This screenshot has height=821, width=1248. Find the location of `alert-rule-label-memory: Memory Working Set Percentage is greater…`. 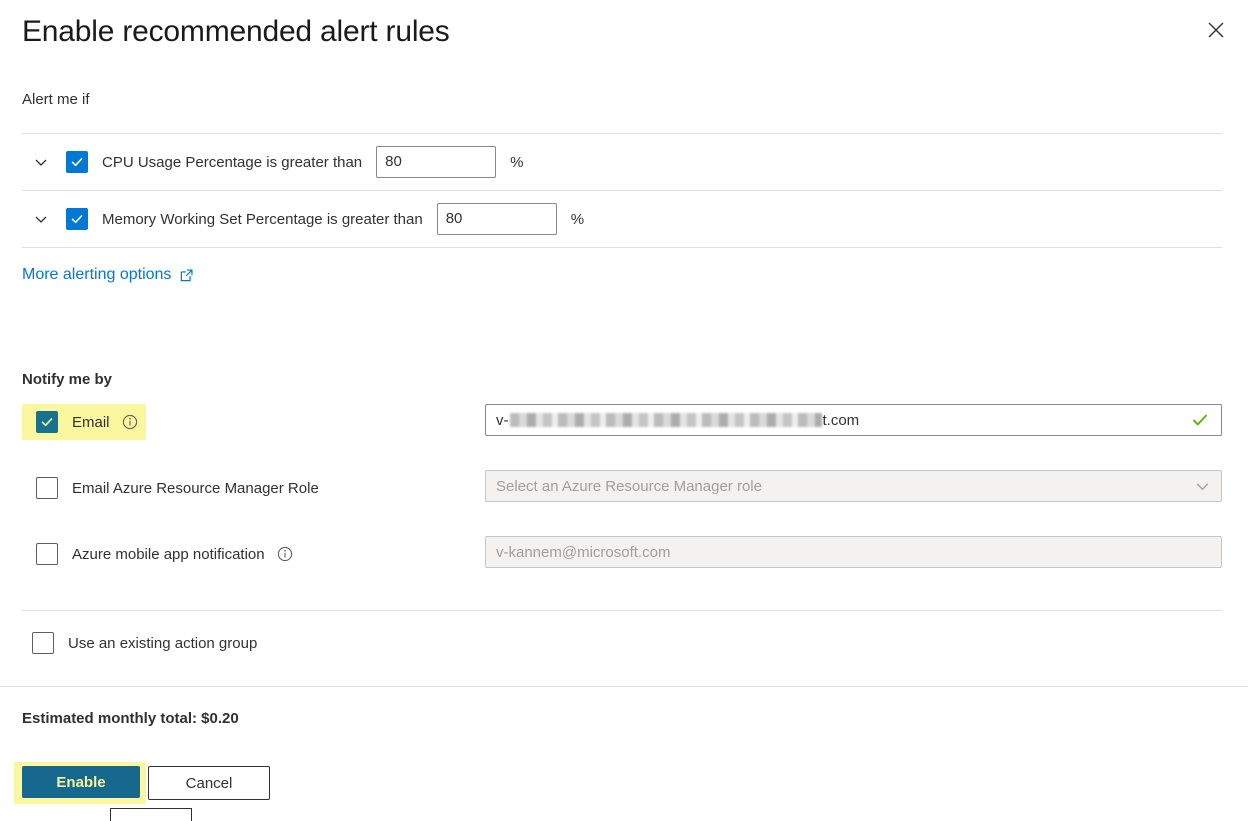

alert-rule-label-memory: Memory Working Set Percentage is greater… is located at coordinates (262, 219).